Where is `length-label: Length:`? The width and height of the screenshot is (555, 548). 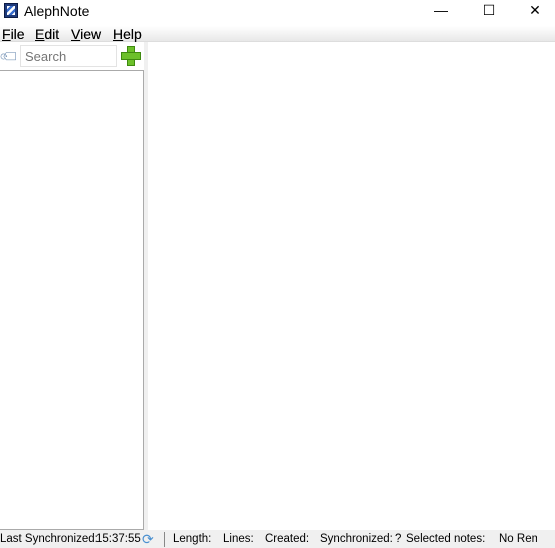 length-label: Length: is located at coordinates (192, 539).